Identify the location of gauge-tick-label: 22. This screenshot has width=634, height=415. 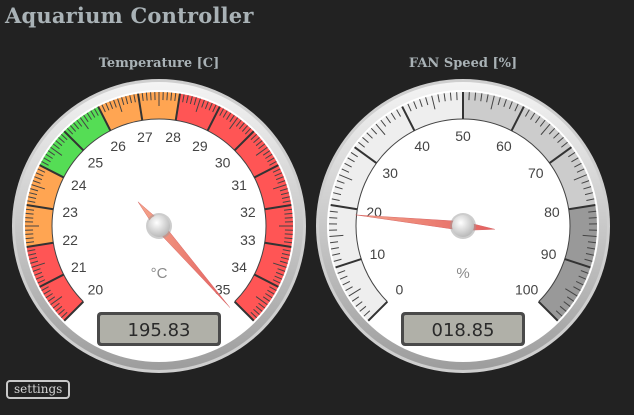
(70, 240).